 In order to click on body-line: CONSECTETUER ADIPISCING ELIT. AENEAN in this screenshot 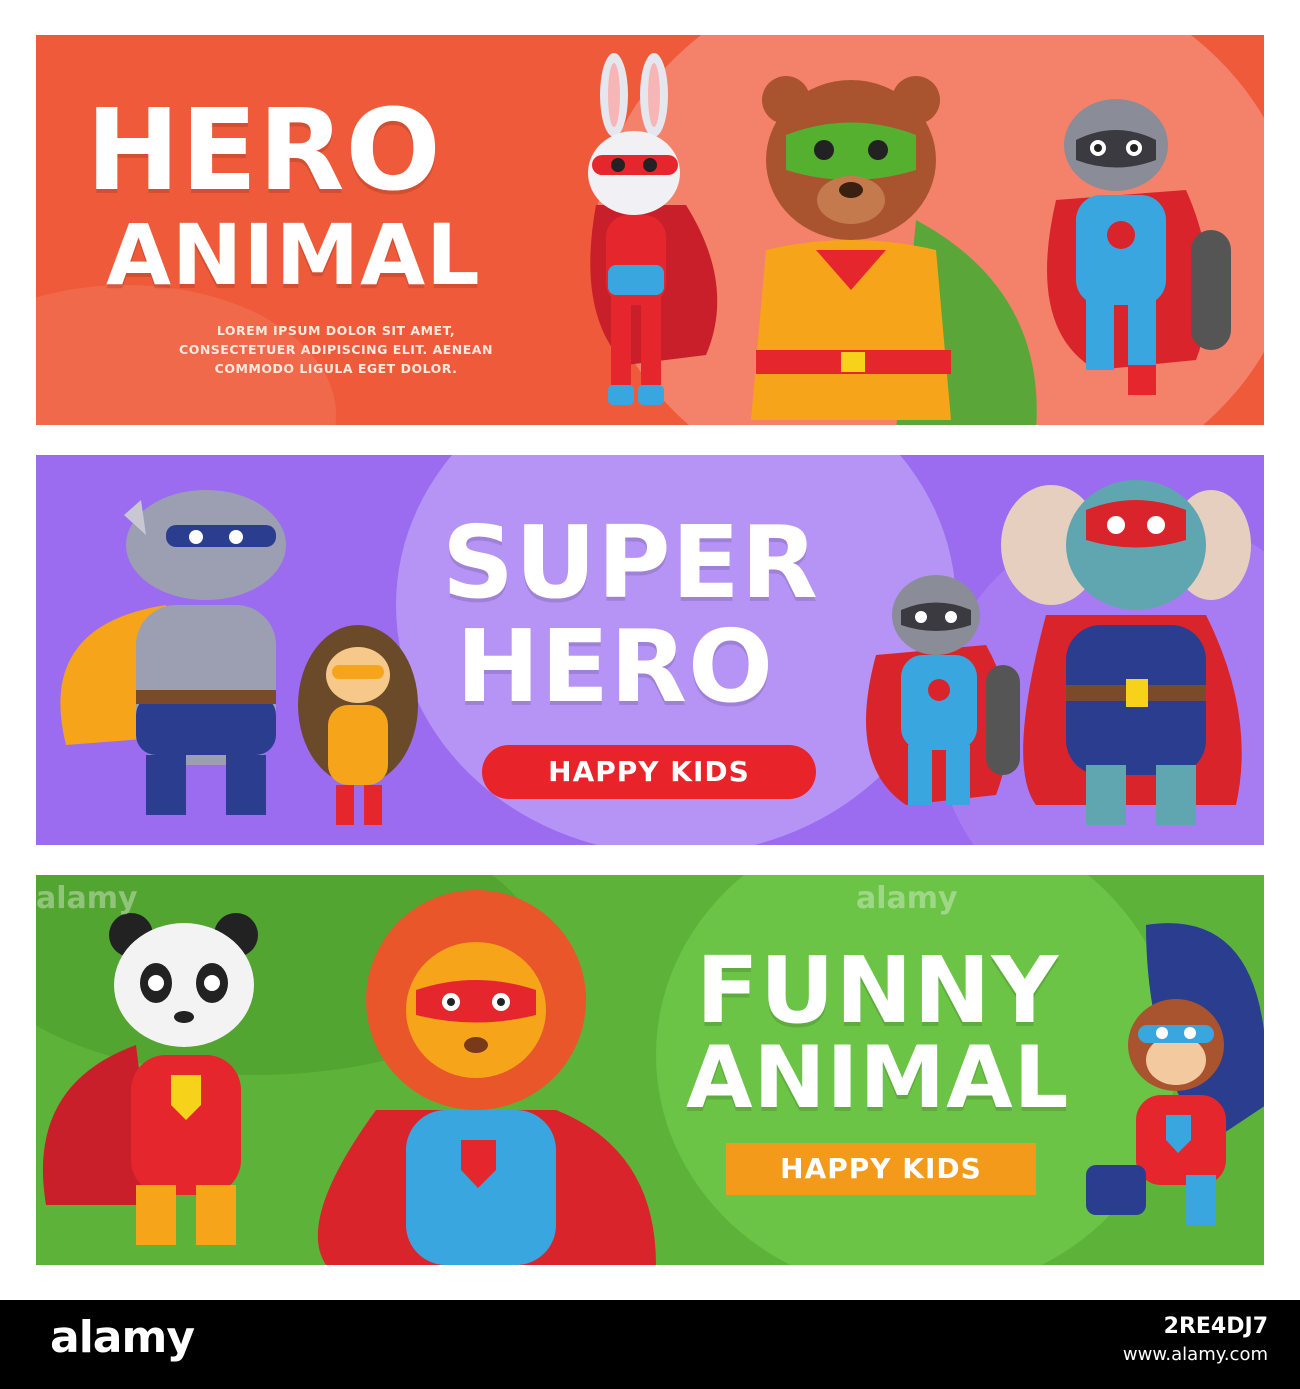, I will do `click(336, 349)`.